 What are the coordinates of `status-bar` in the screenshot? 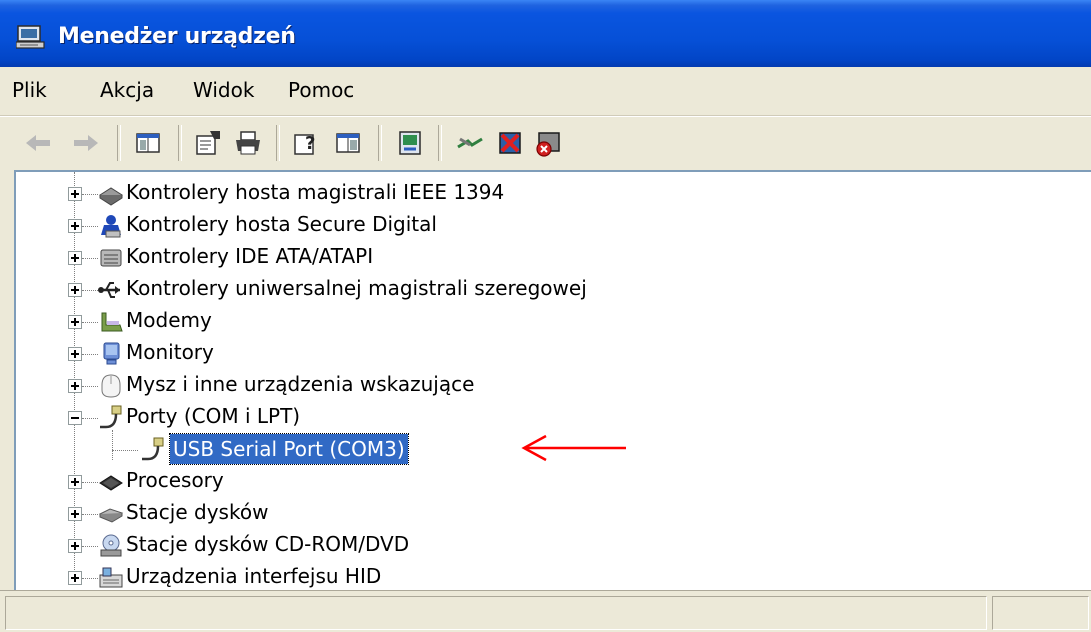 It's located at (545, 611).